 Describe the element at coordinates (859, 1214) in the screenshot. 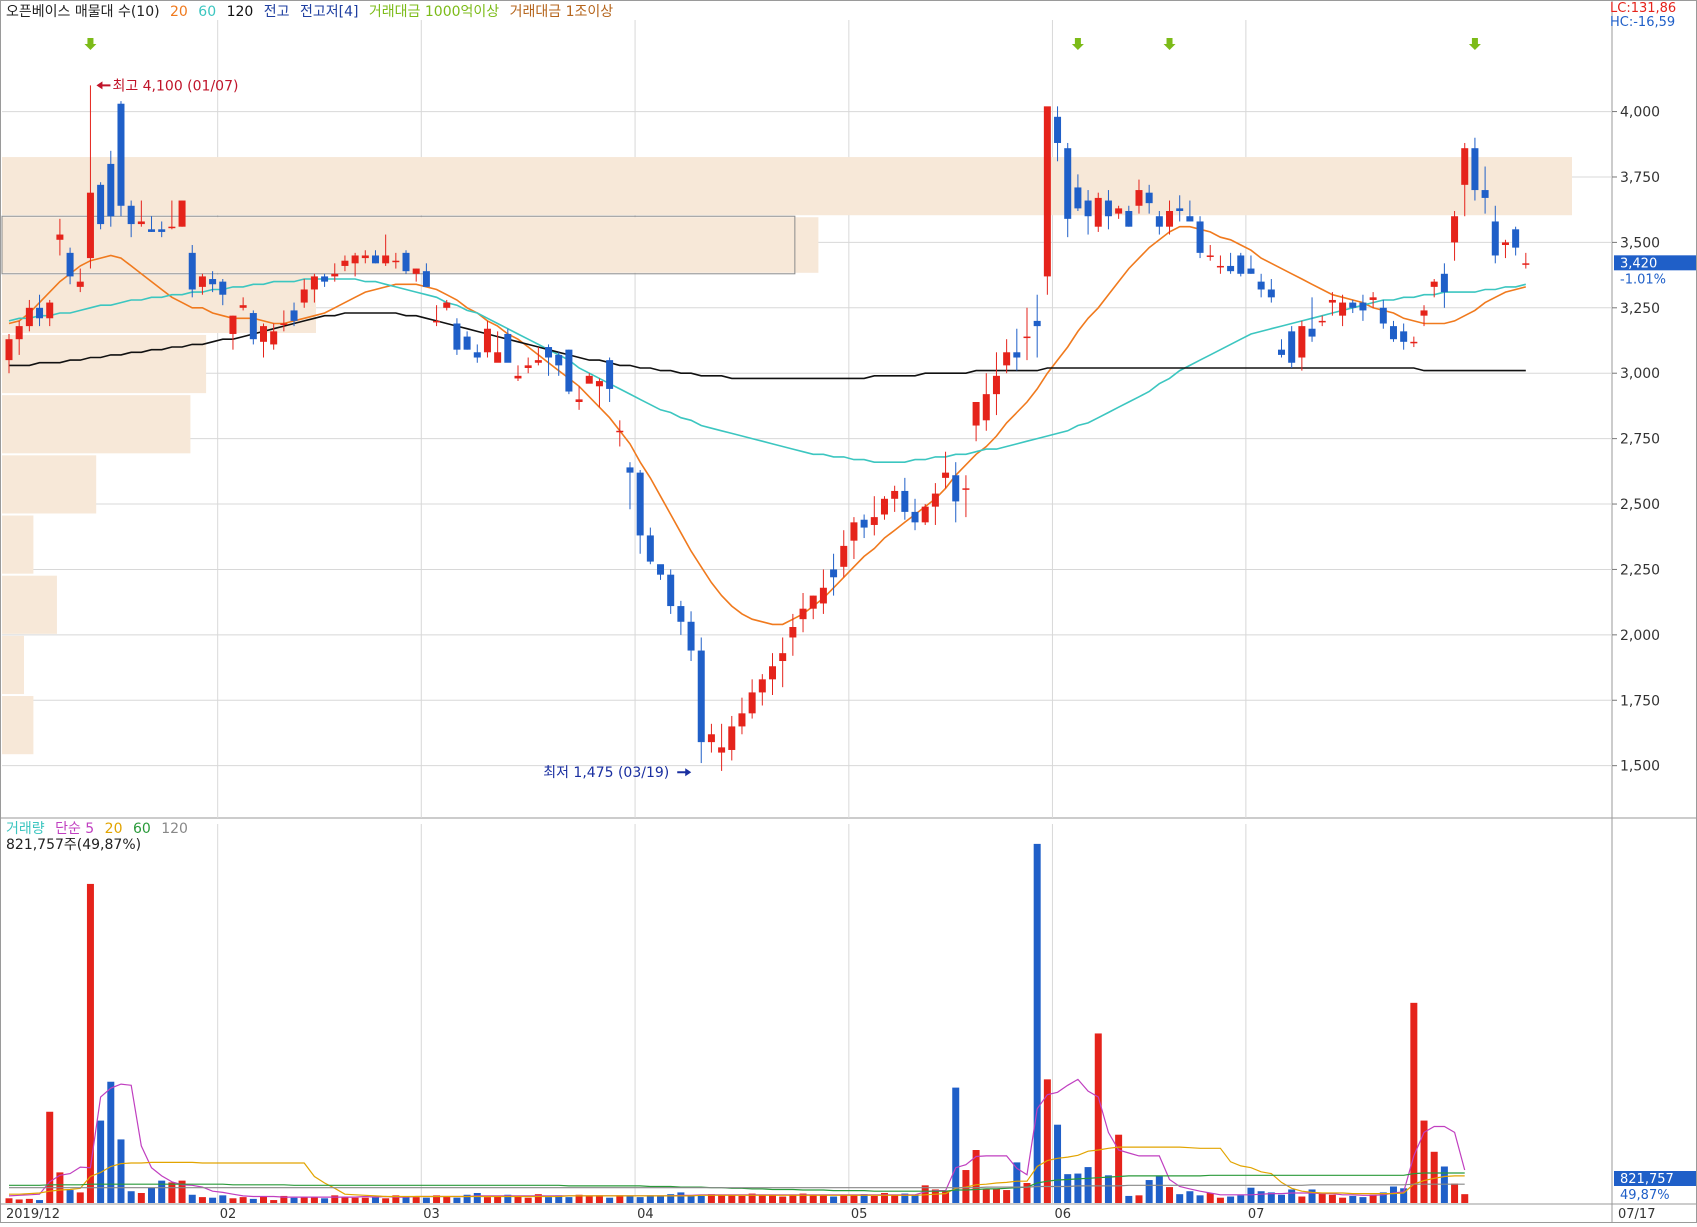

I see `date-tick-label: 05` at that location.